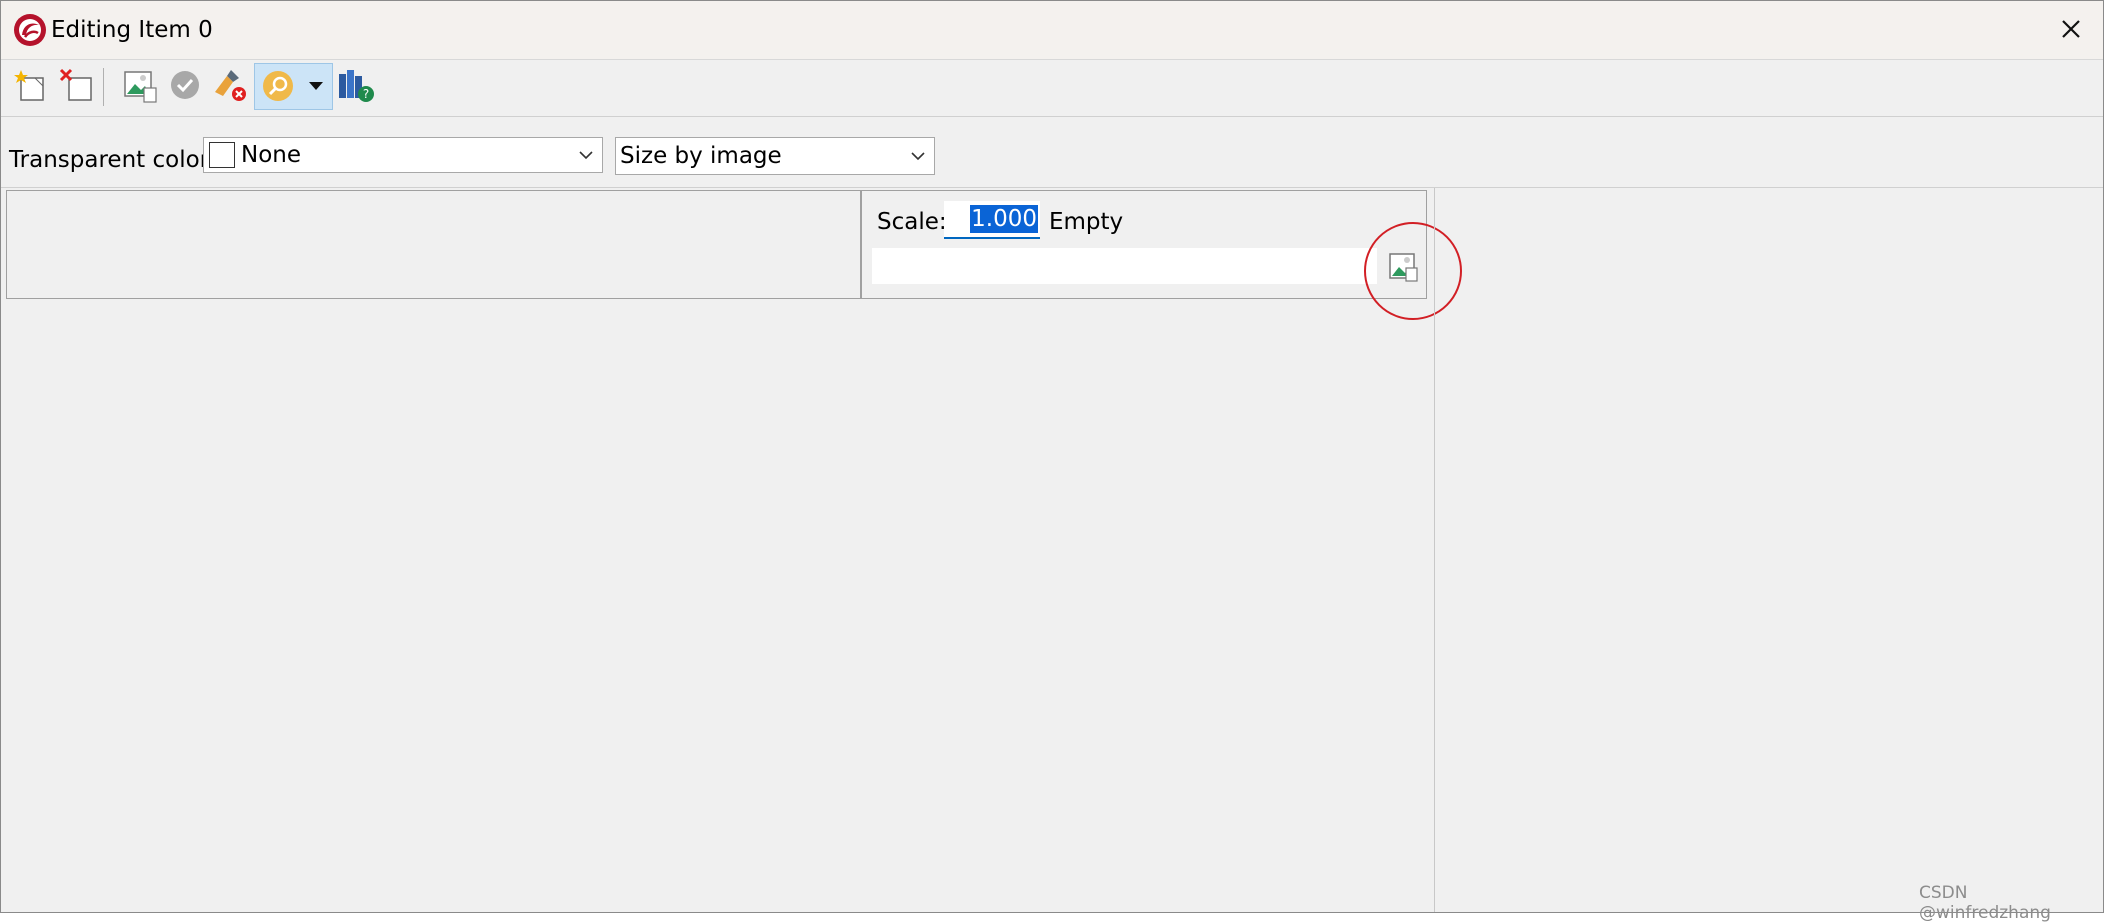 The image size is (2104, 923). I want to click on search-tool-group, so click(293, 86).